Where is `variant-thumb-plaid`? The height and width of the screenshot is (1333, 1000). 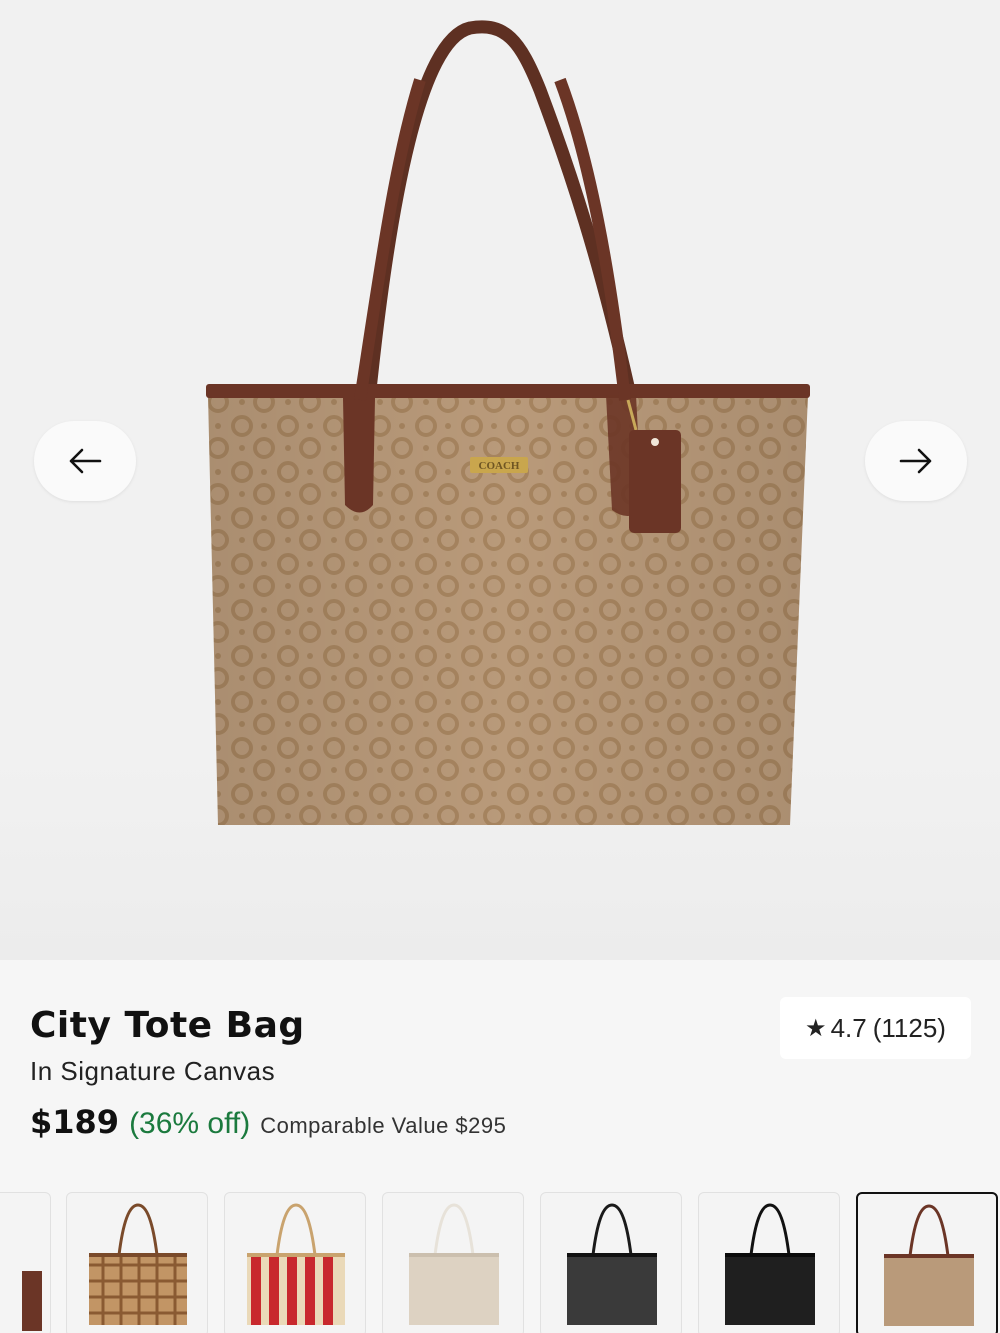 variant-thumb-plaid is located at coordinates (137, 1262).